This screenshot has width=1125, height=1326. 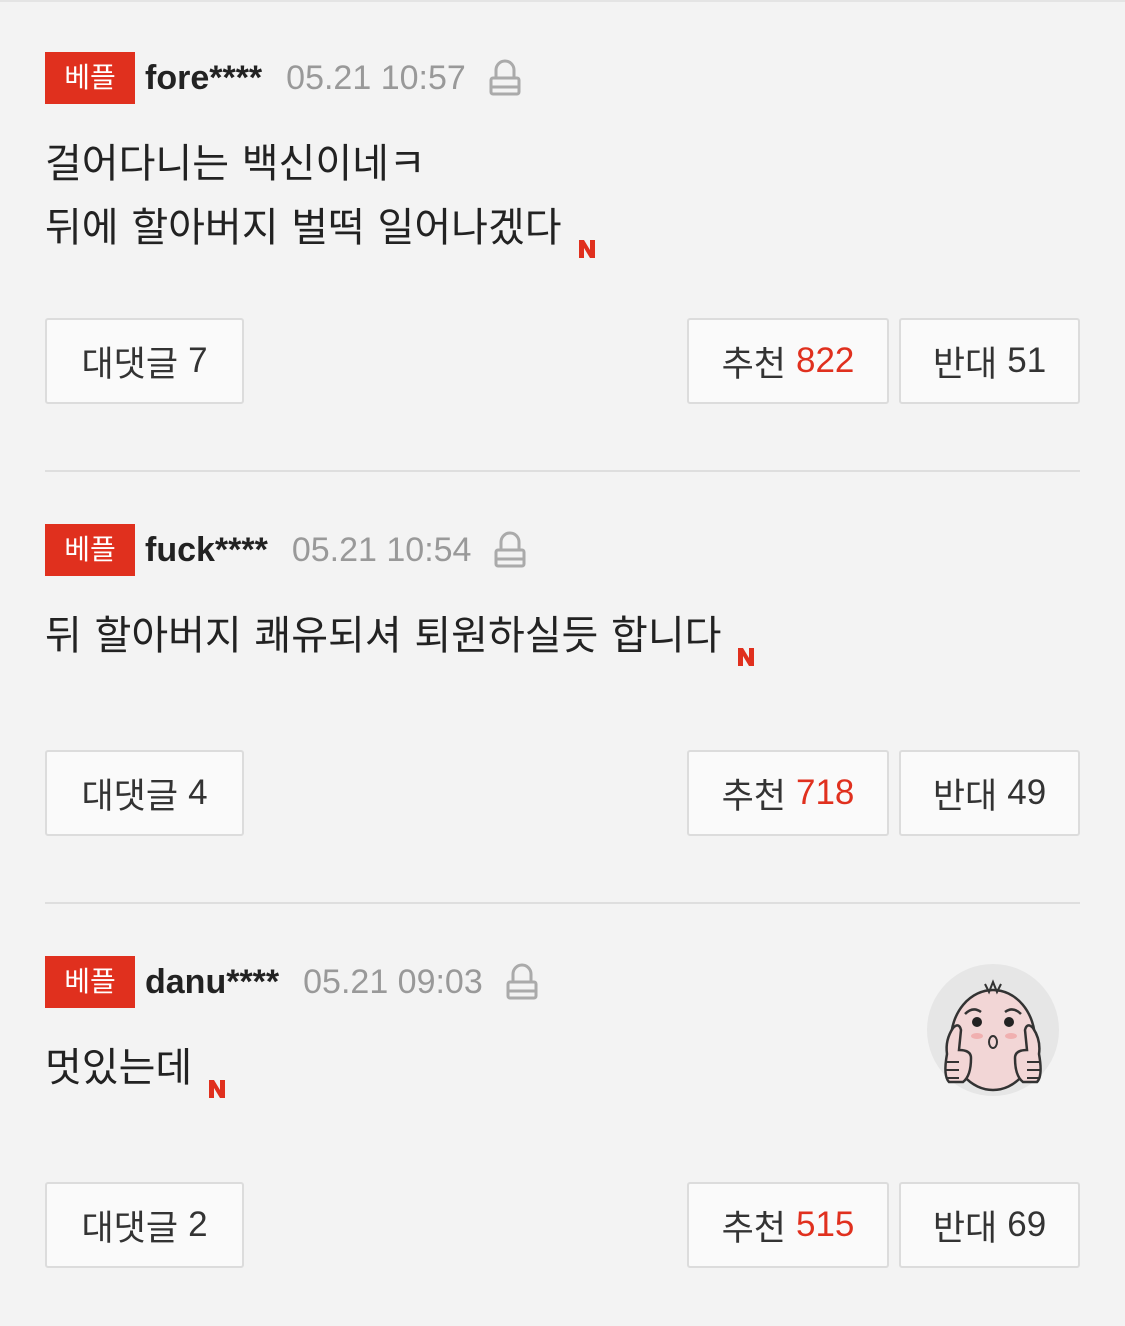 What do you see at coordinates (989, 361) in the screenshot?
I see `dislike-button: 반대 51` at bounding box center [989, 361].